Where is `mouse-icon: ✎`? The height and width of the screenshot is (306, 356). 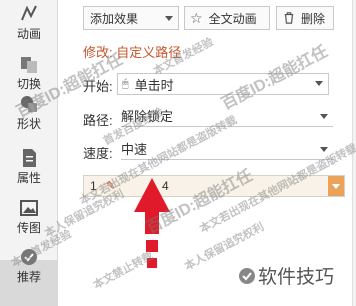
mouse-icon: ✎ is located at coordinates (111, 186).